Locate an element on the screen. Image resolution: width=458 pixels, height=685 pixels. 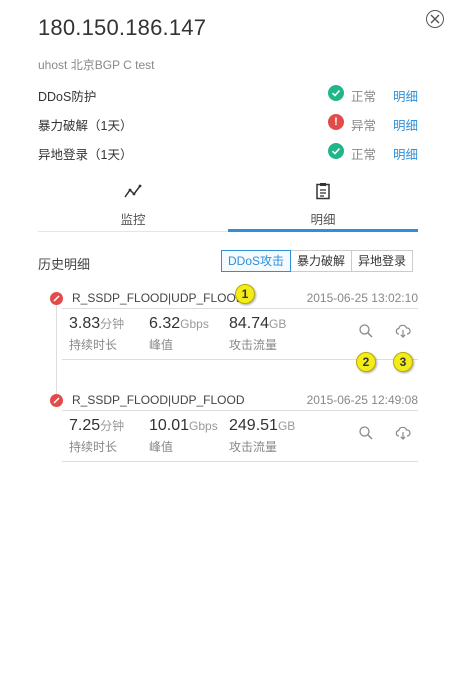
metric-value: 10.01 is located at coordinates (169, 425).